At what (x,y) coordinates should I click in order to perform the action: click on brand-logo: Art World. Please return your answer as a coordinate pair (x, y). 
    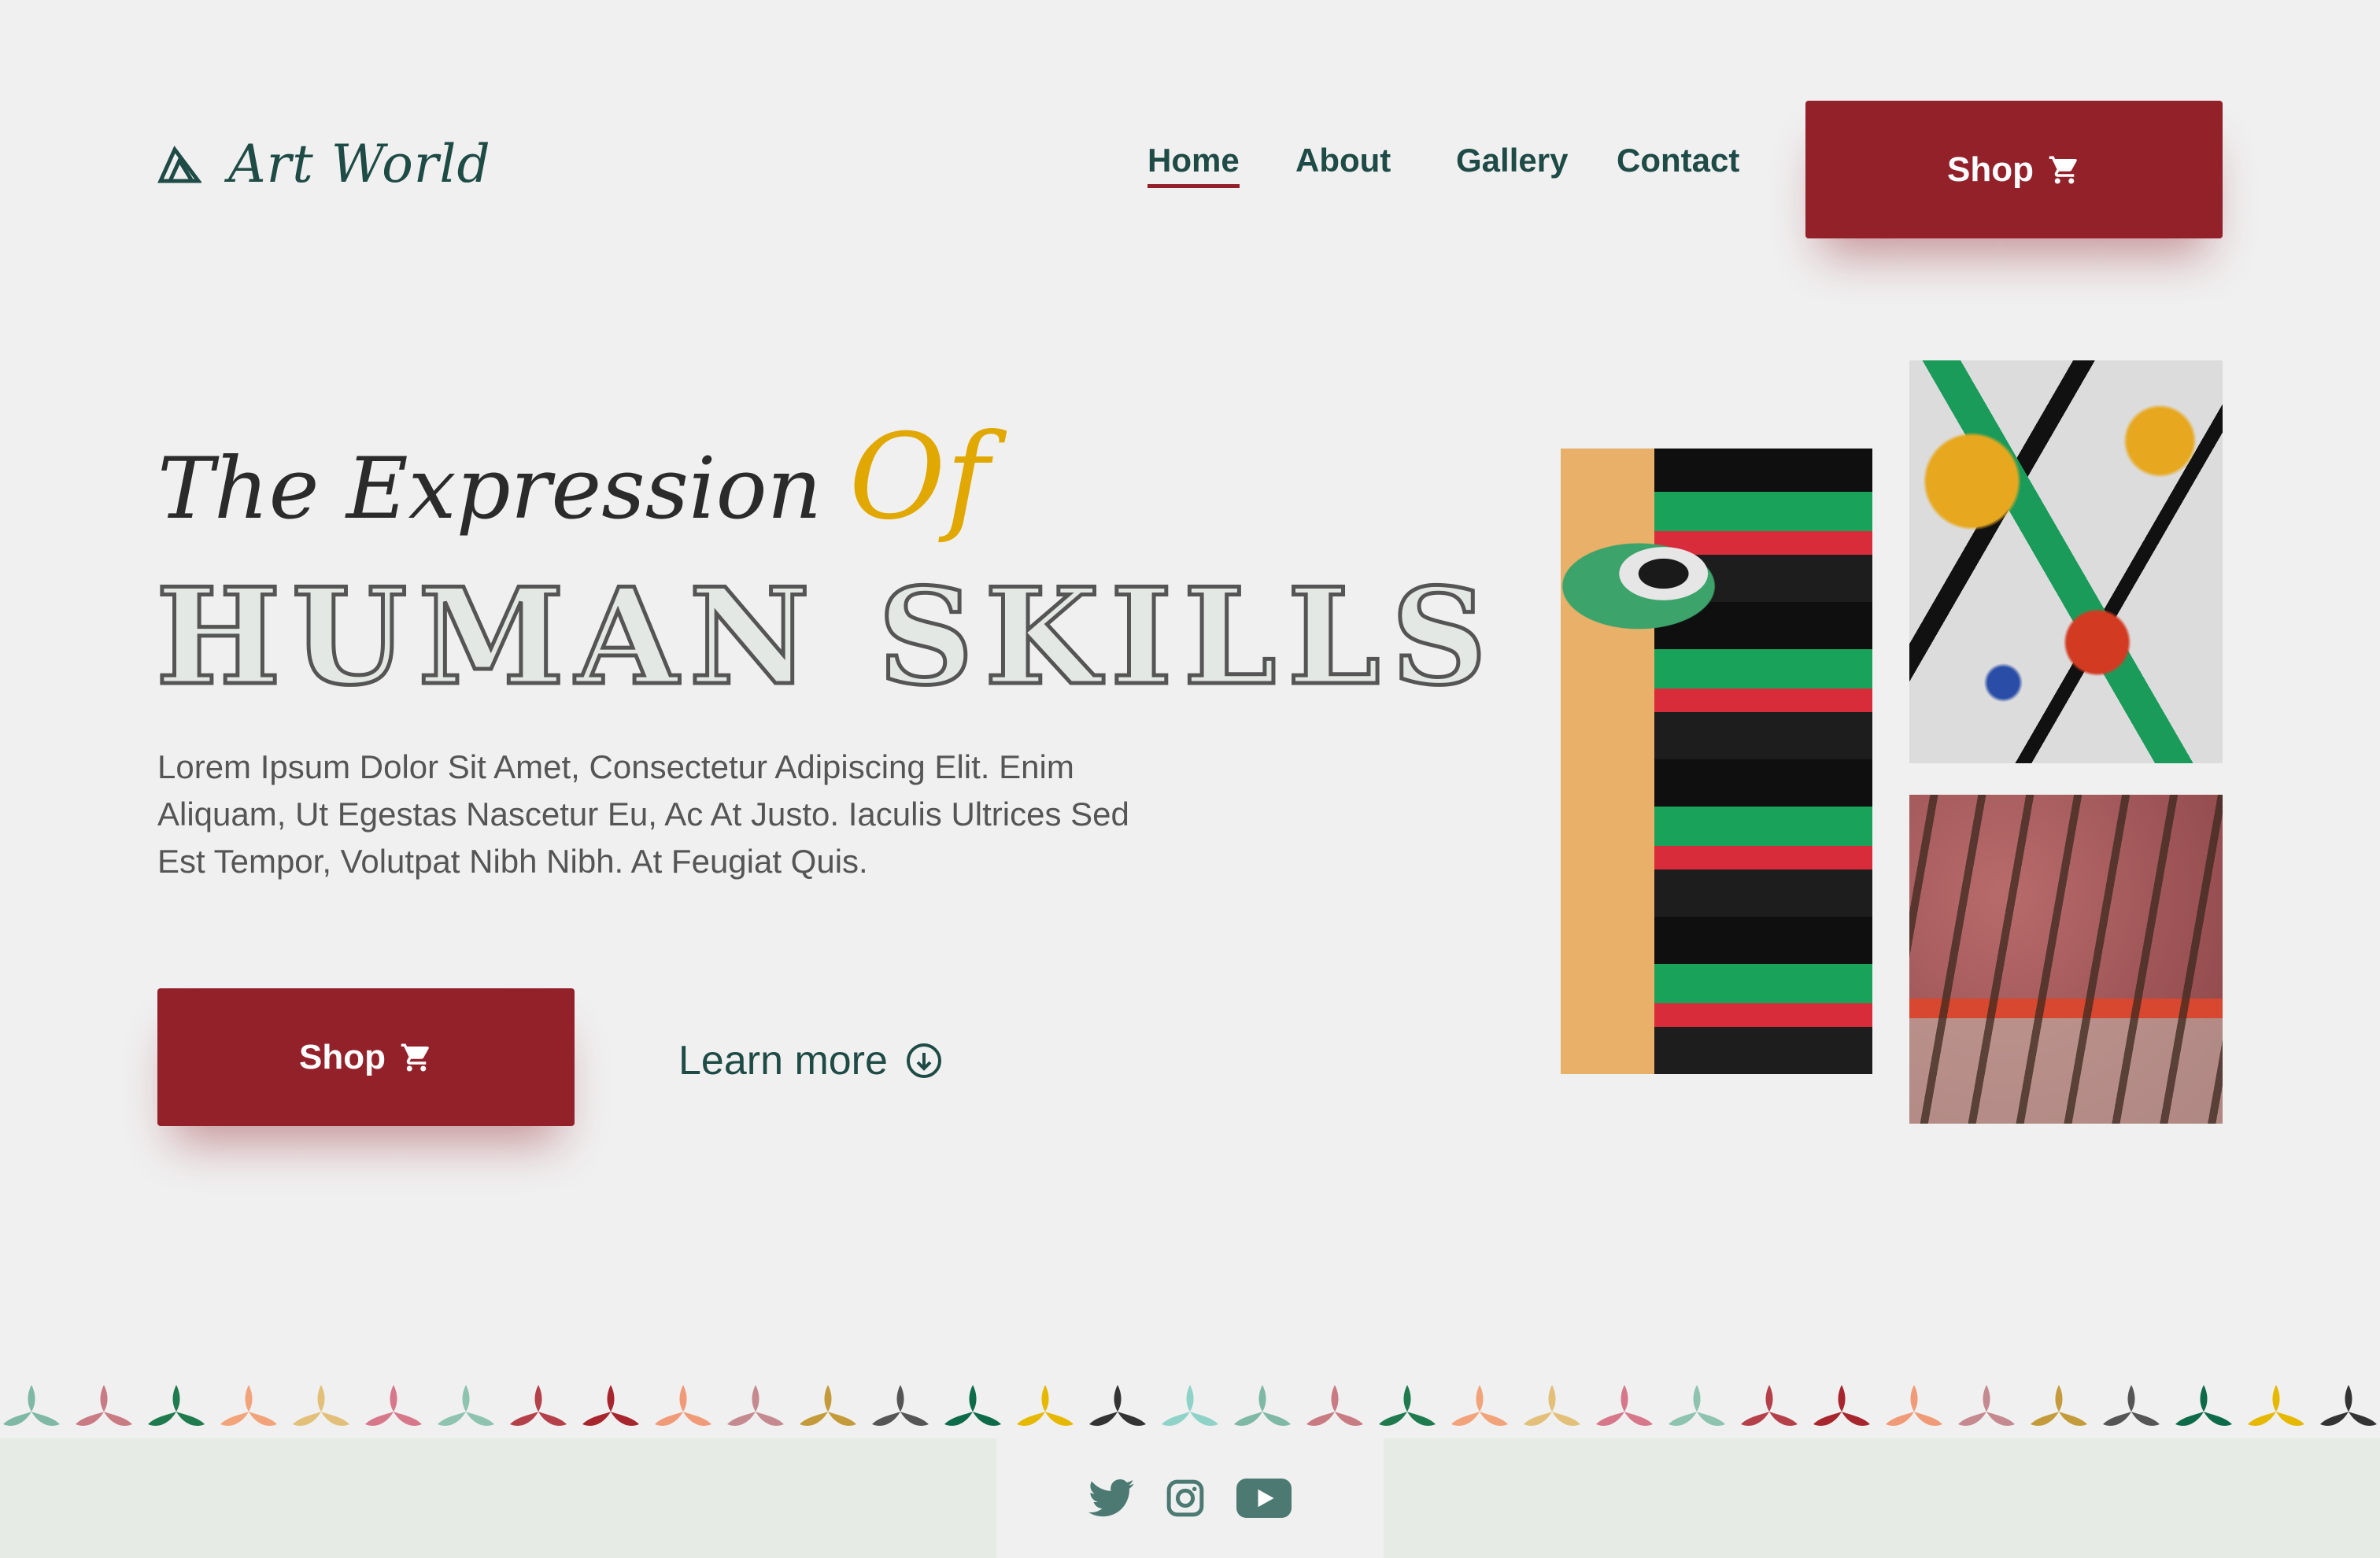
    Looking at the image, I should click on (324, 164).